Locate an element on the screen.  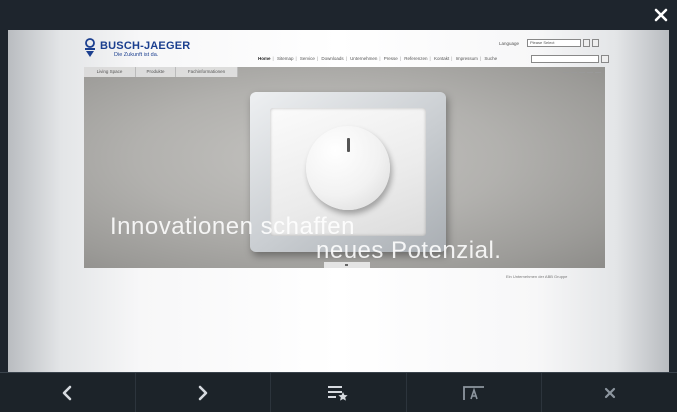
hero-dots is located at coordinates (581, 73).